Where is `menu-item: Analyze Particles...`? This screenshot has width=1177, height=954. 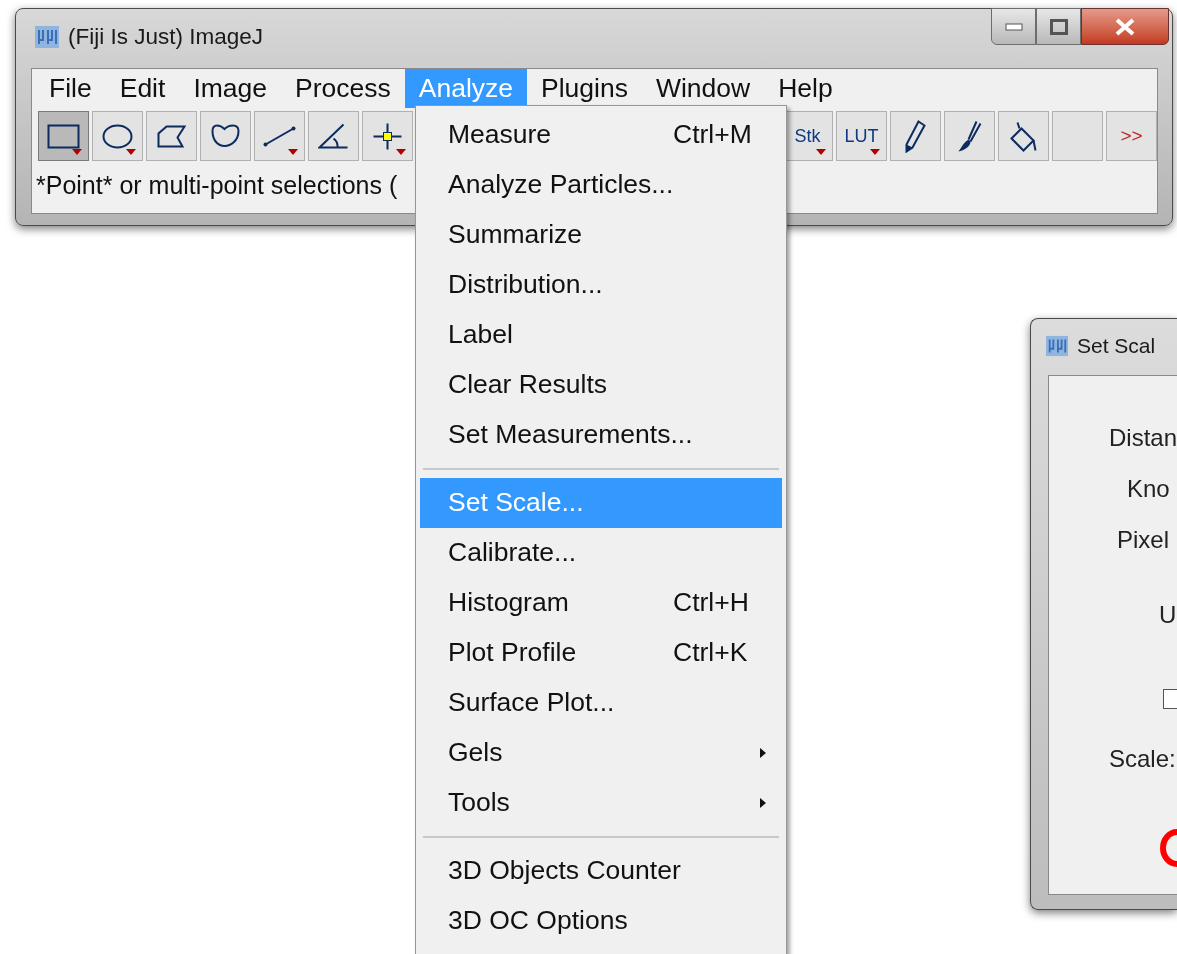
menu-item: Analyze Particles... is located at coordinates (601, 185).